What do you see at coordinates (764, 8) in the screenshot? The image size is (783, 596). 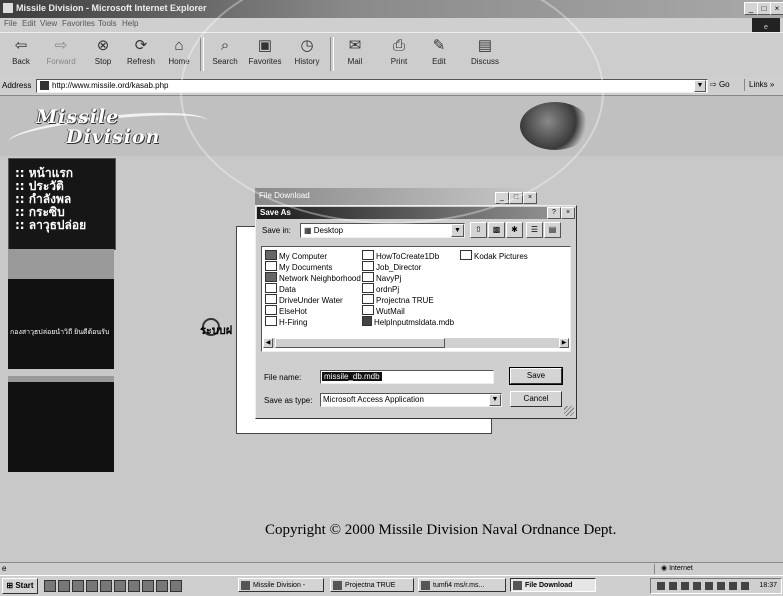 I see `maximize-button: □` at bounding box center [764, 8].